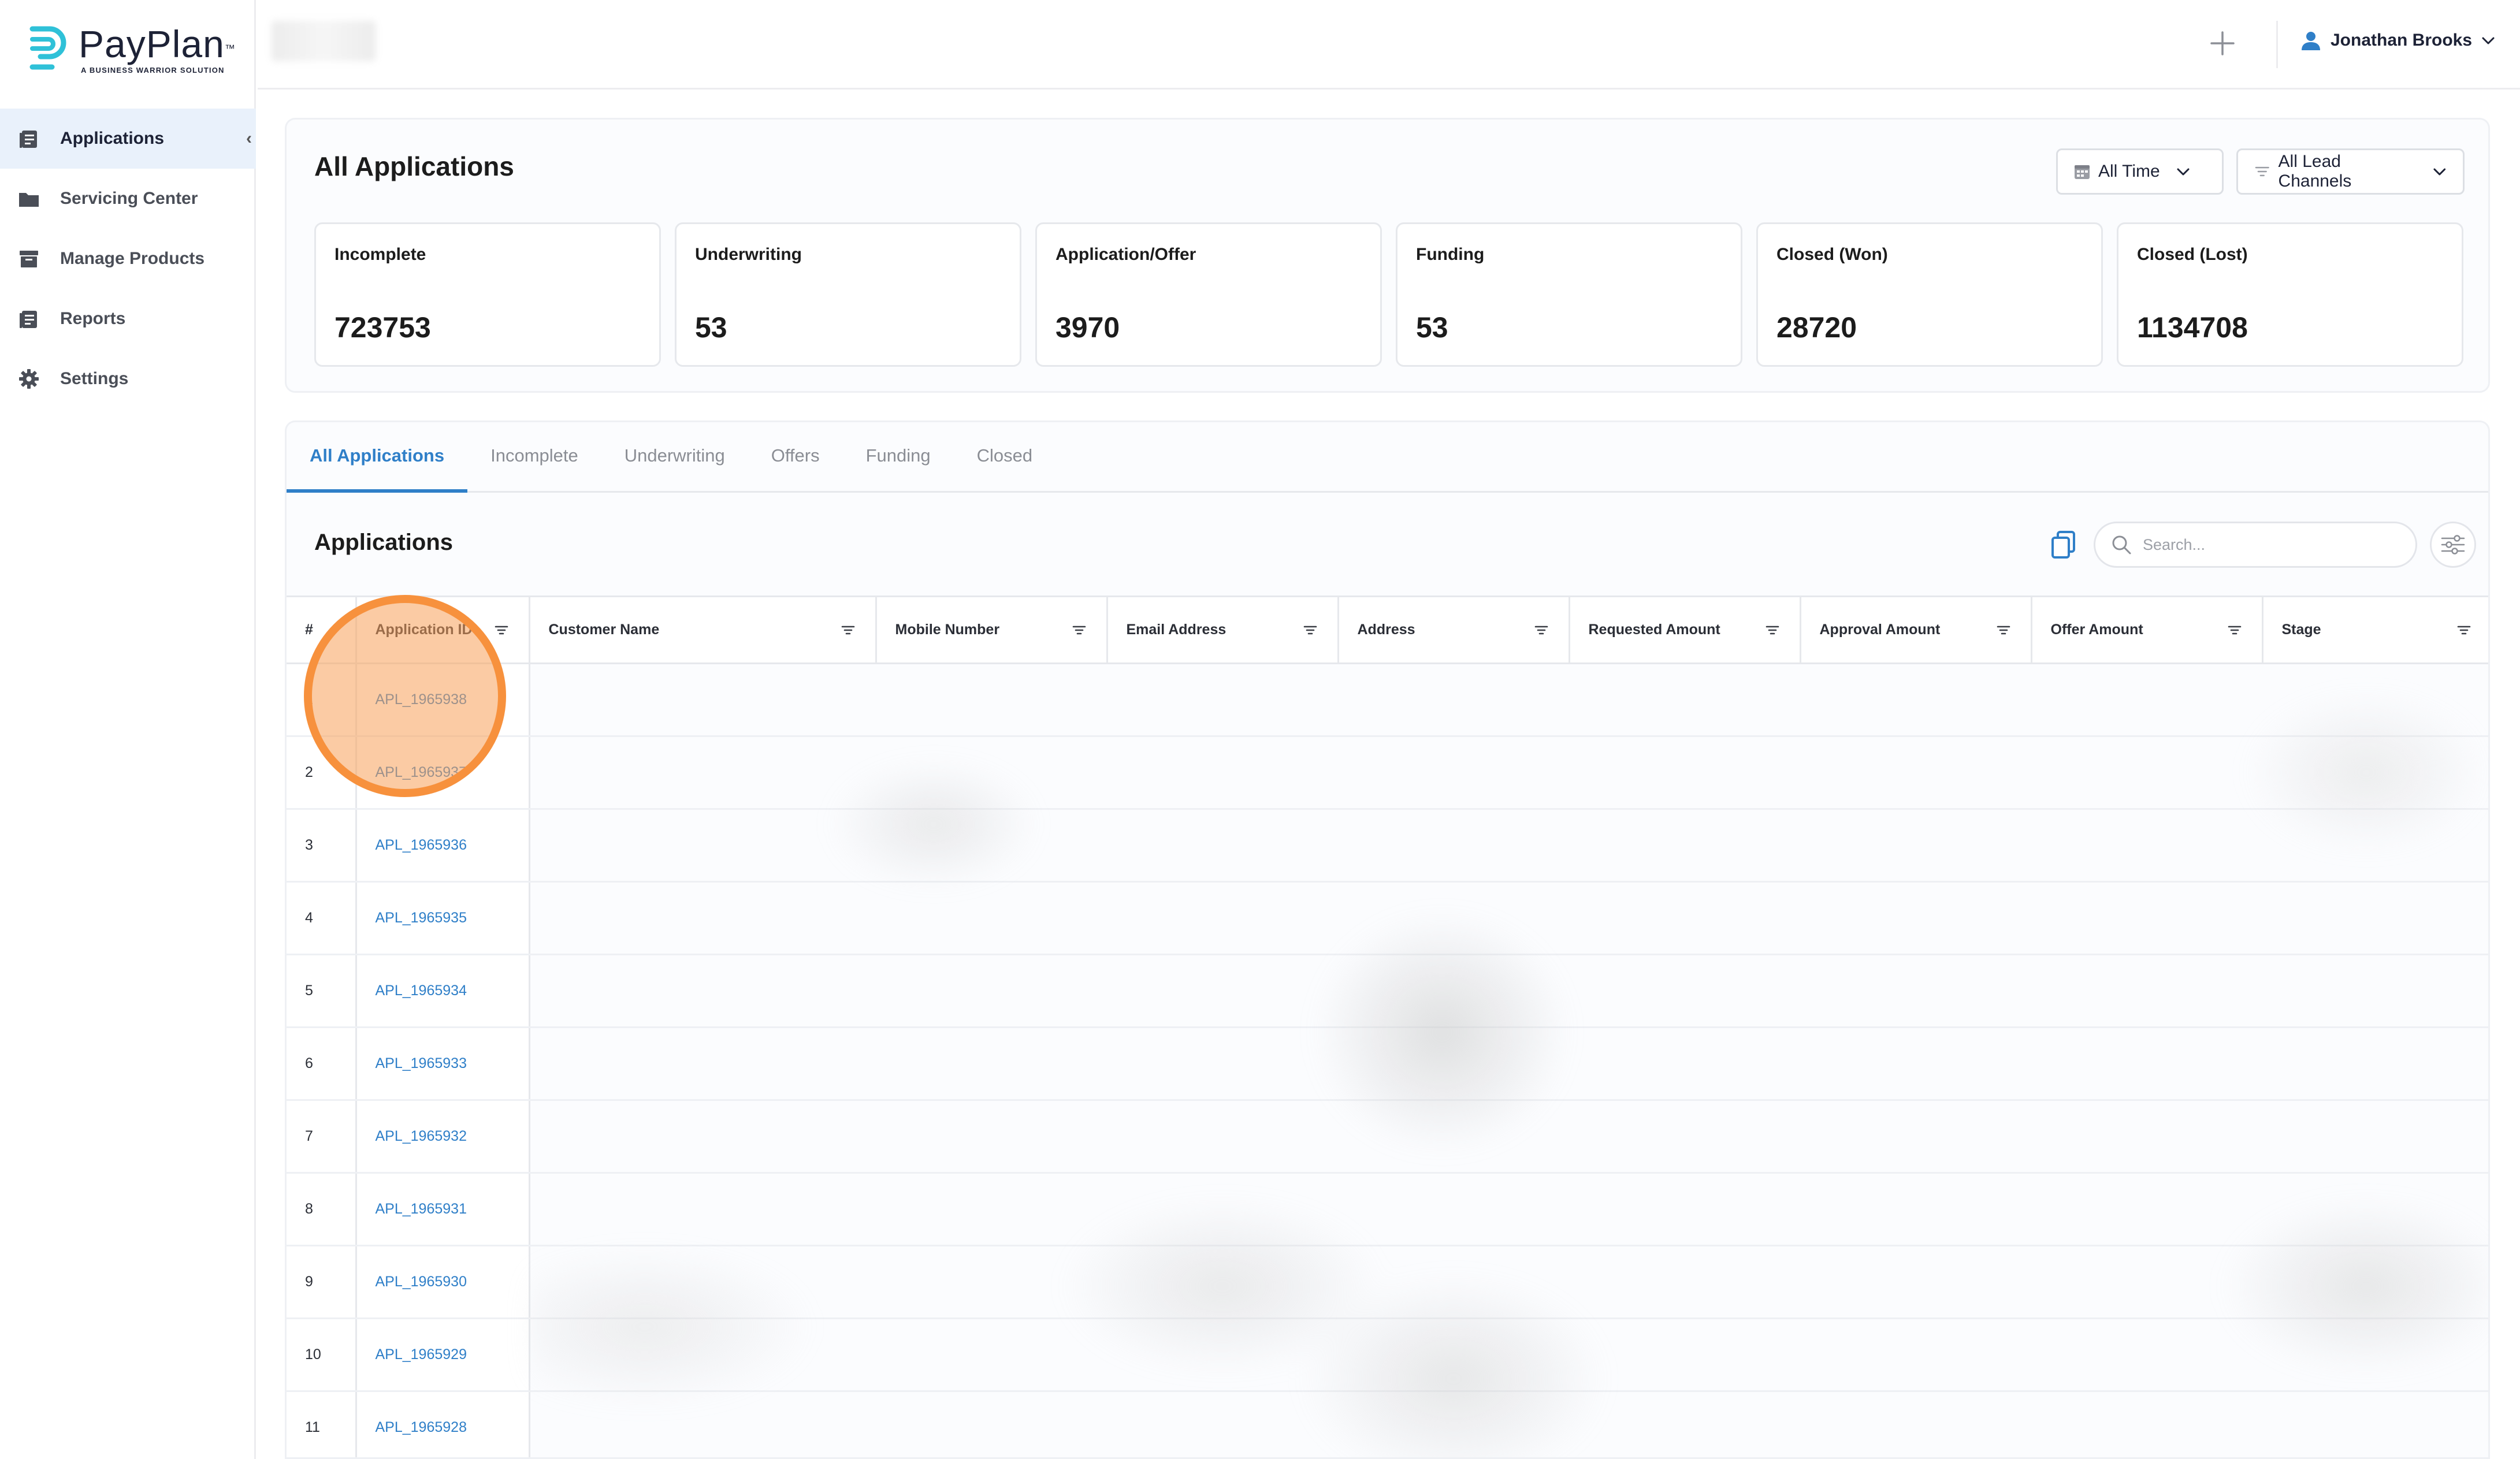 The height and width of the screenshot is (1459, 2520). What do you see at coordinates (2351, 171) in the screenshot?
I see `lead-channel-filter-dropdown: All Lead Channels` at bounding box center [2351, 171].